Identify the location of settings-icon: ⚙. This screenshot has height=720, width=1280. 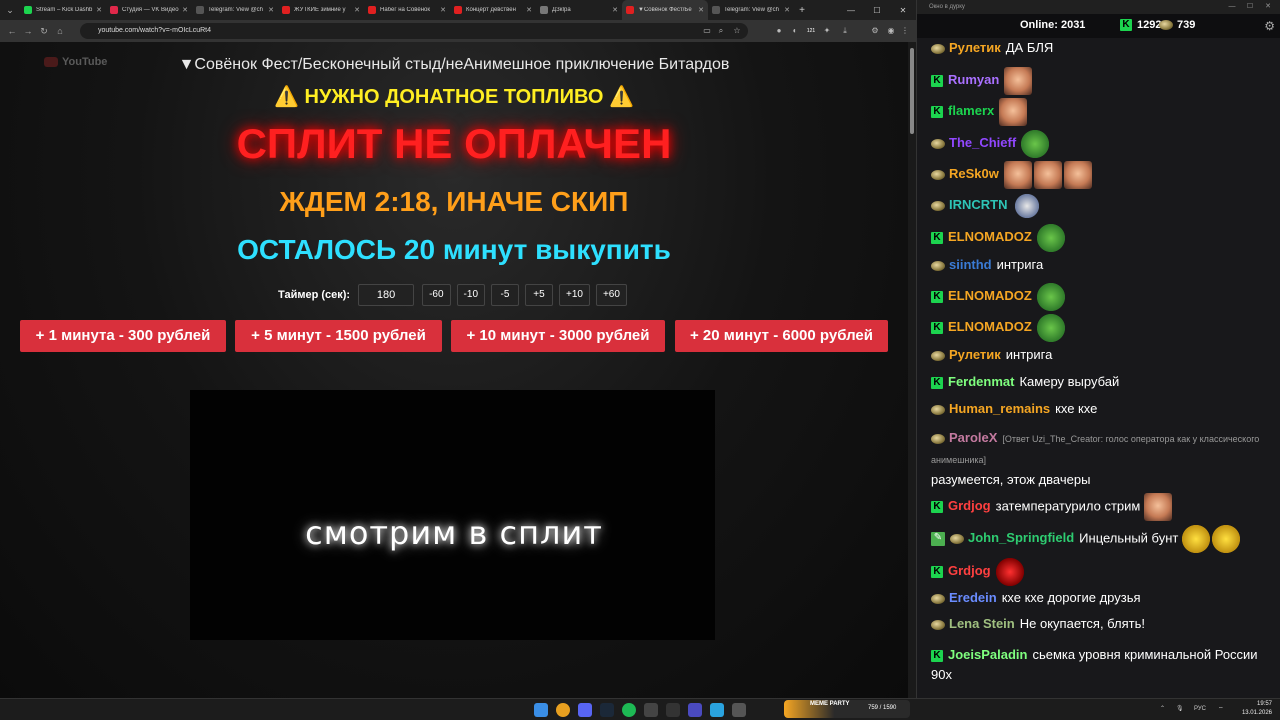
(875, 31).